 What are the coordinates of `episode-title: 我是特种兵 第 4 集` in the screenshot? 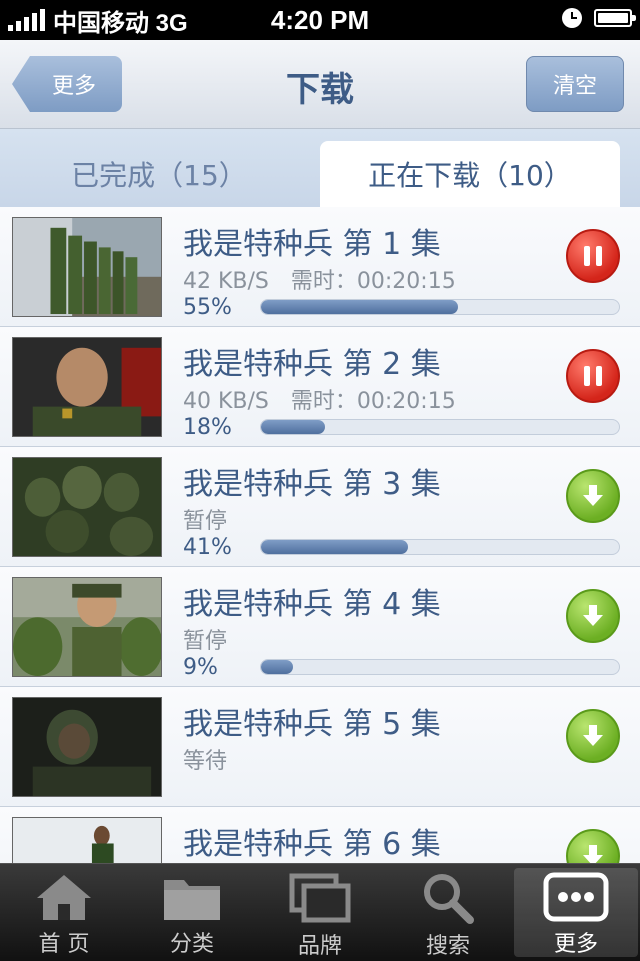 It's located at (312, 604).